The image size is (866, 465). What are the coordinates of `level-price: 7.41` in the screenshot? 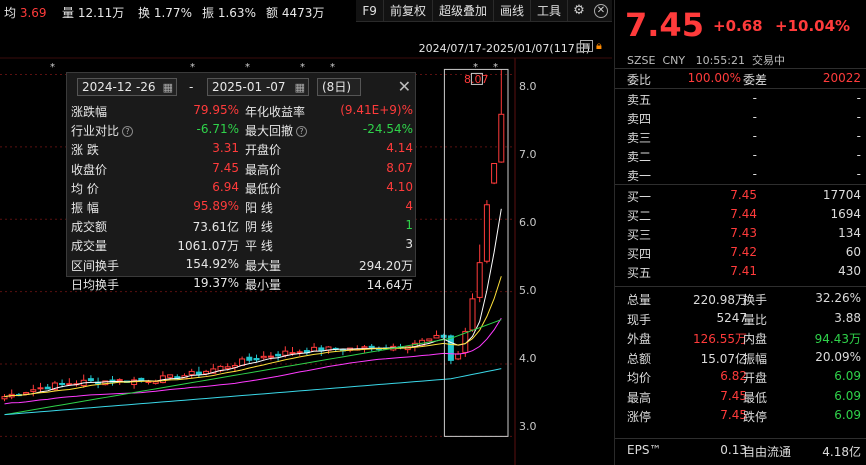 It's located at (743, 271).